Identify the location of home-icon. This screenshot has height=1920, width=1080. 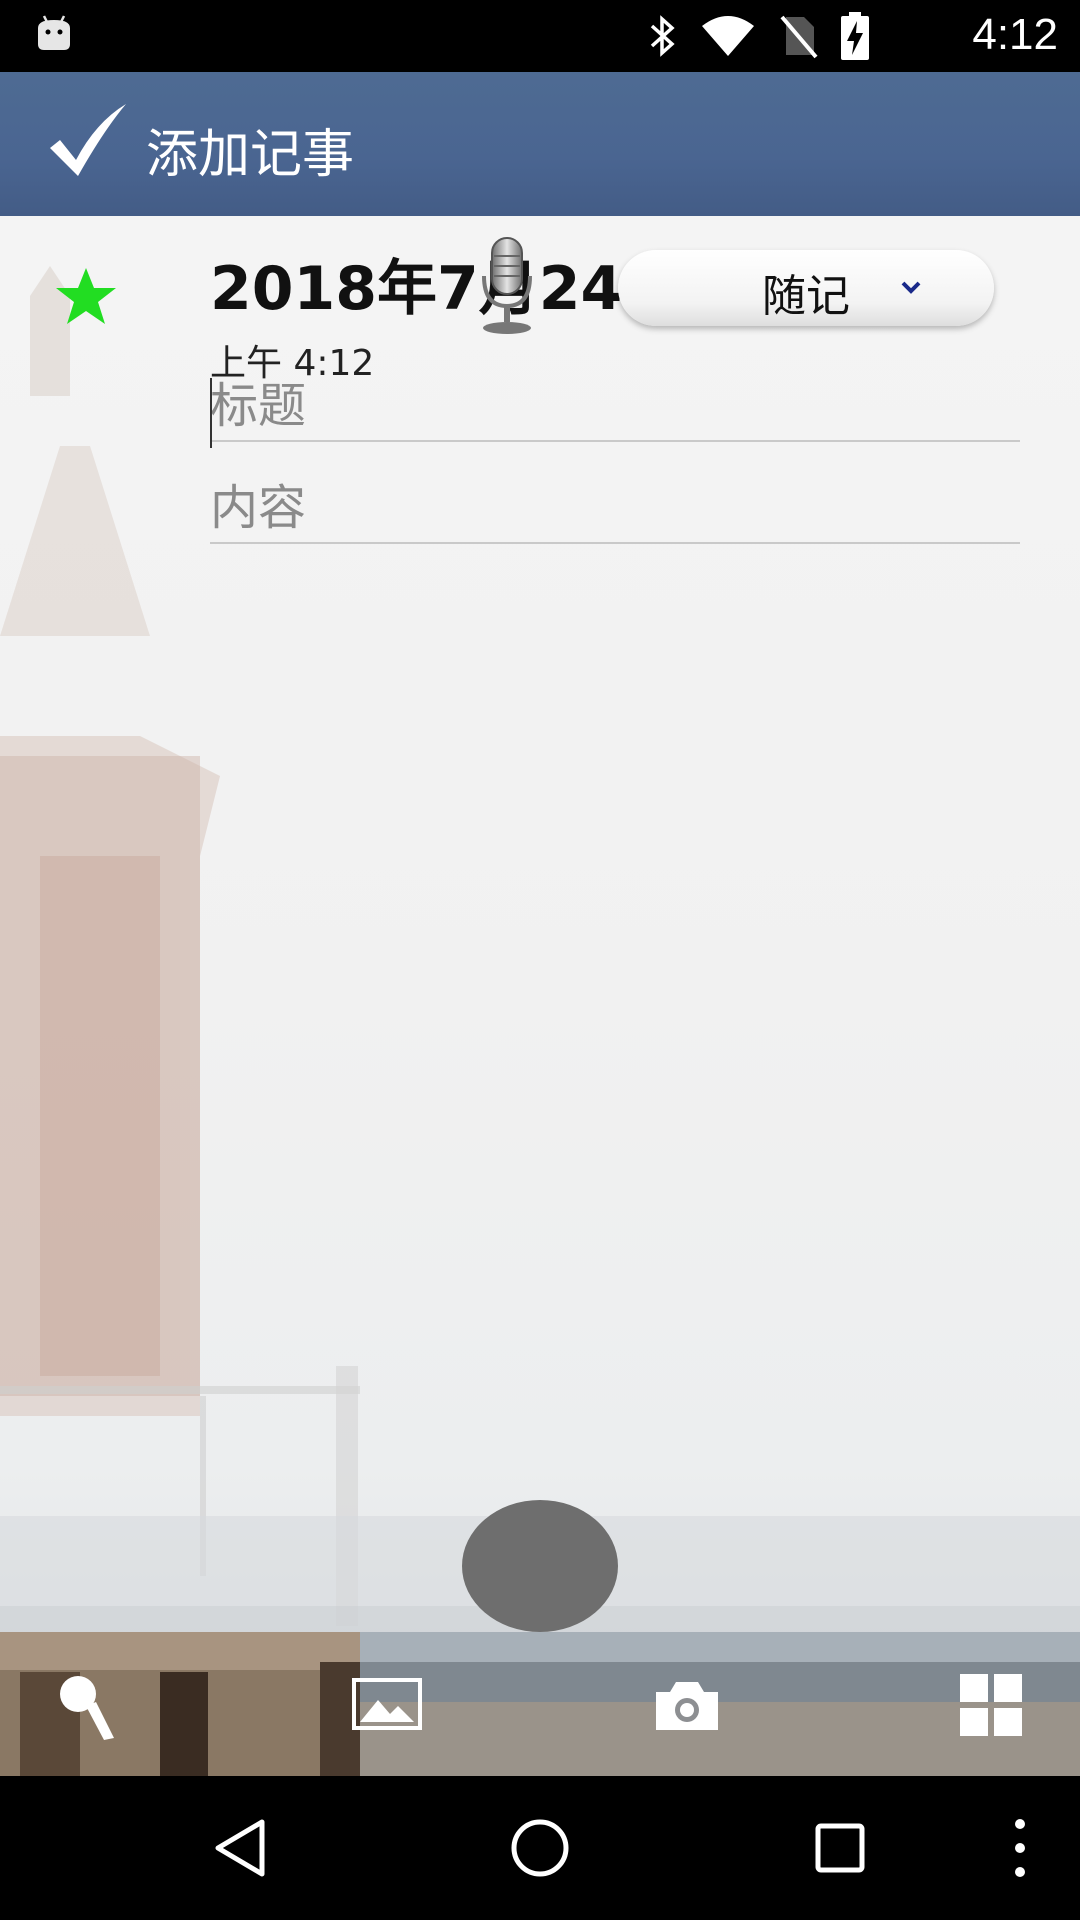
(540, 1848).